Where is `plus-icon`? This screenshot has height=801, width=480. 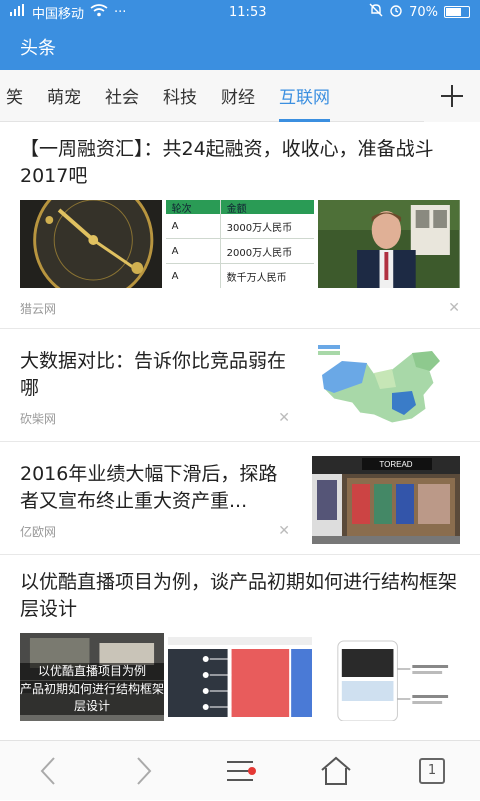
plus-icon is located at coordinates (452, 96).